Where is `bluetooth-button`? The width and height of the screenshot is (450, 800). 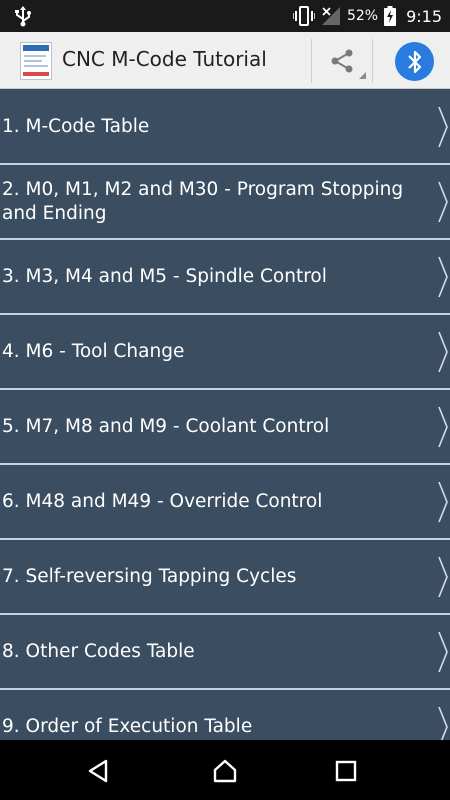 bluetooth-button is located at coordinates (414, 61).